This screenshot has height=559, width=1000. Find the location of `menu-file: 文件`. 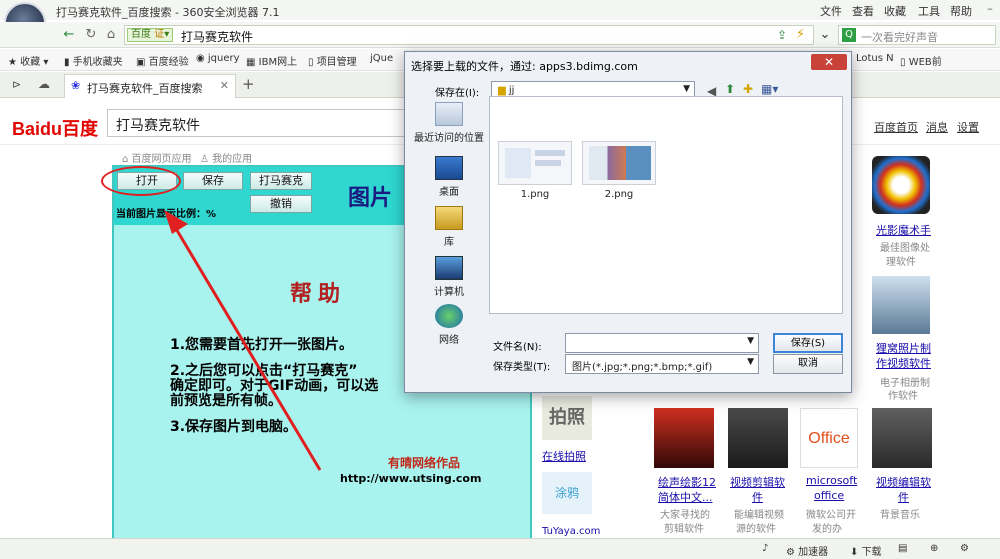

menu-file: 文件 is located at coordinates (831, 11).